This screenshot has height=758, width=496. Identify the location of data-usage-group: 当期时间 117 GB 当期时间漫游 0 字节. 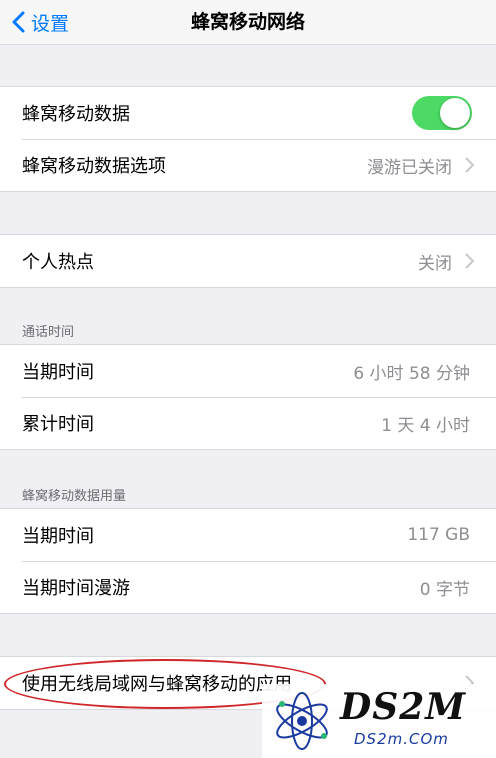
(248, 561).